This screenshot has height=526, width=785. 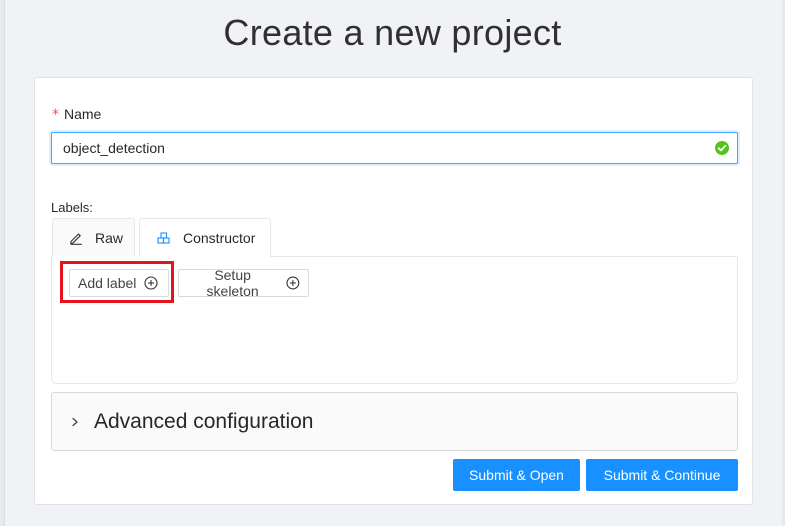 What do you see at coordinates (75, 421) in the screenshot?
I see `chevron-right-icon` at bounding box center [75, 421].